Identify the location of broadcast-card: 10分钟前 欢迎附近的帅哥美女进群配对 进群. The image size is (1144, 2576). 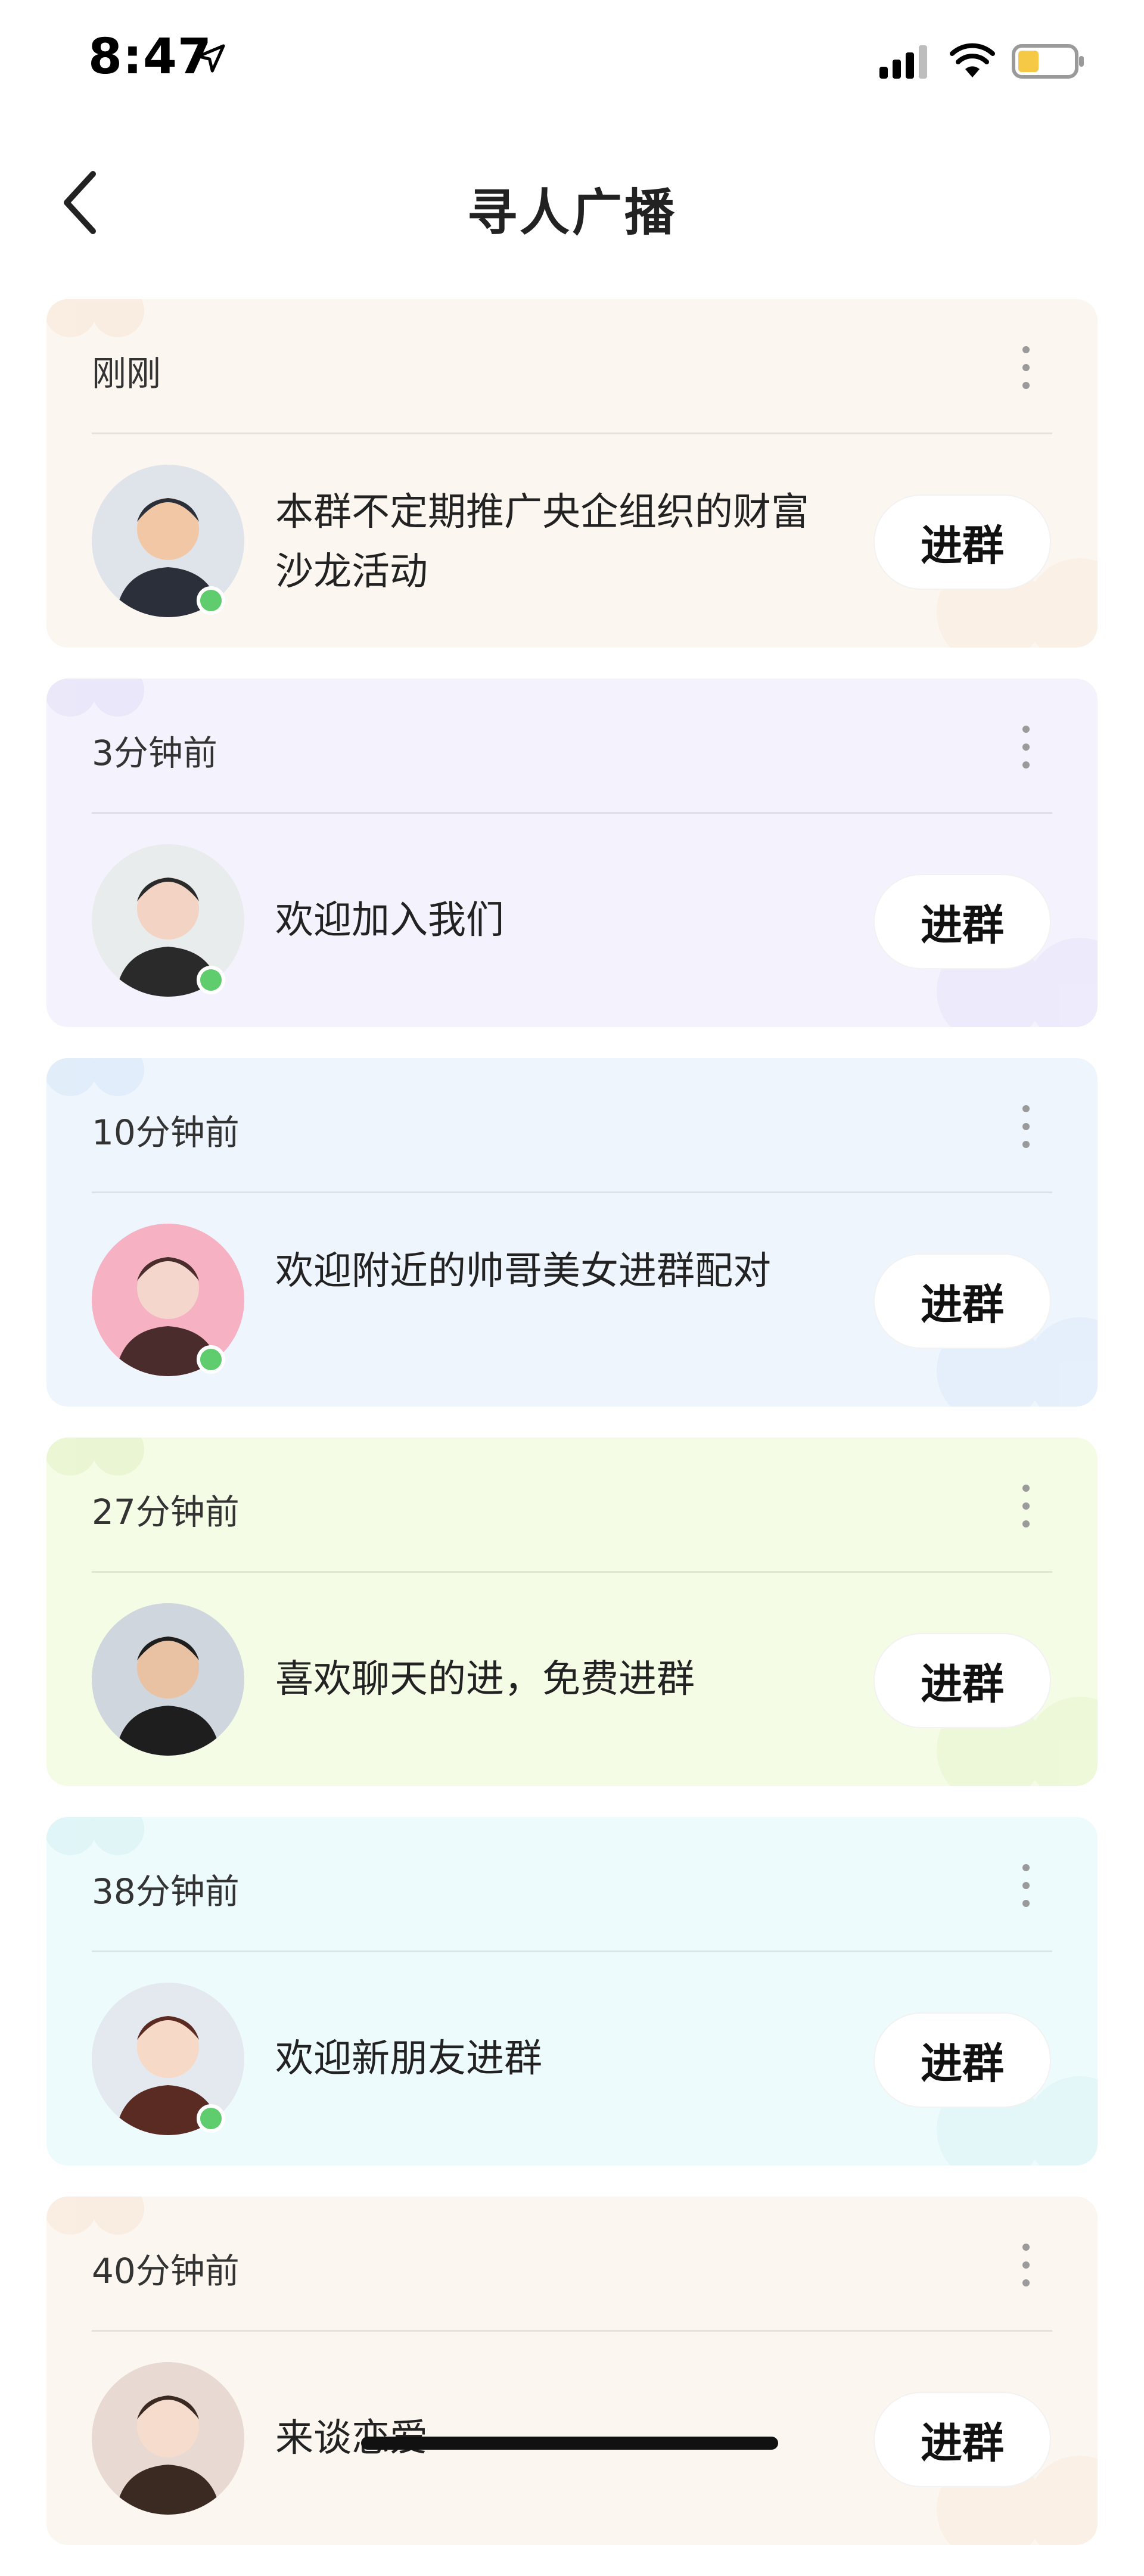
(572, 1232).